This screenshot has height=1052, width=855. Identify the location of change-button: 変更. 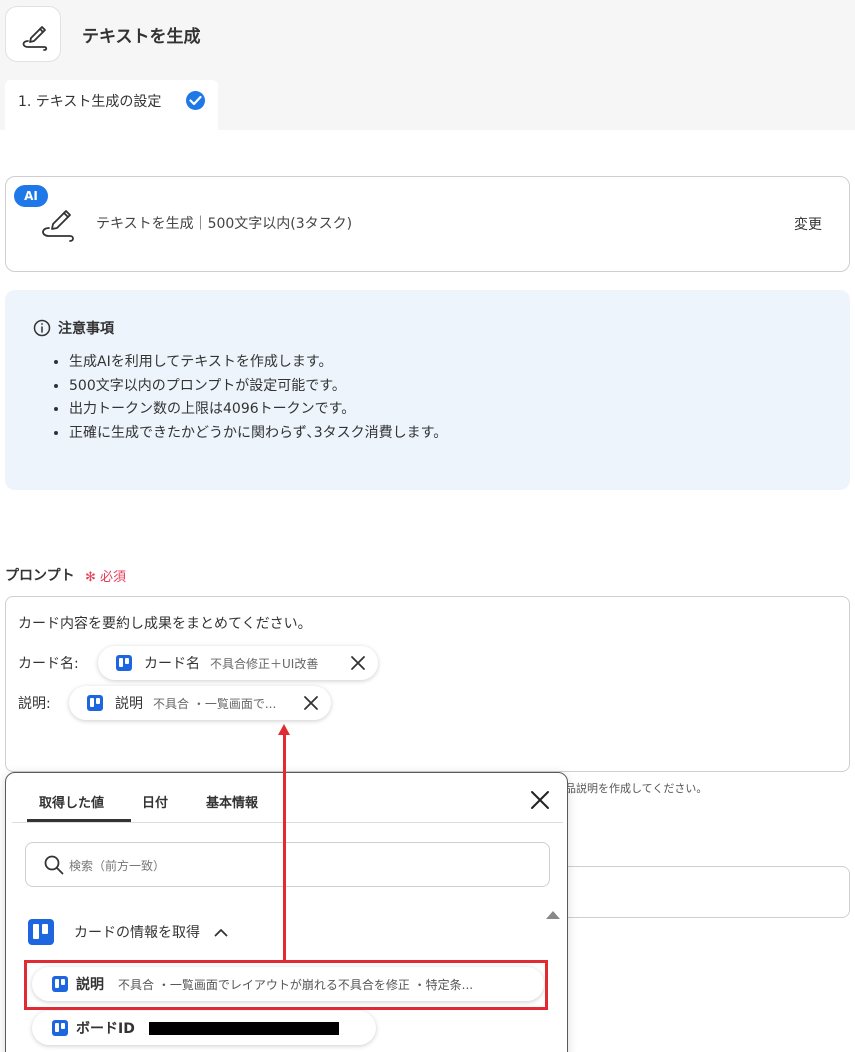
(808, 224).